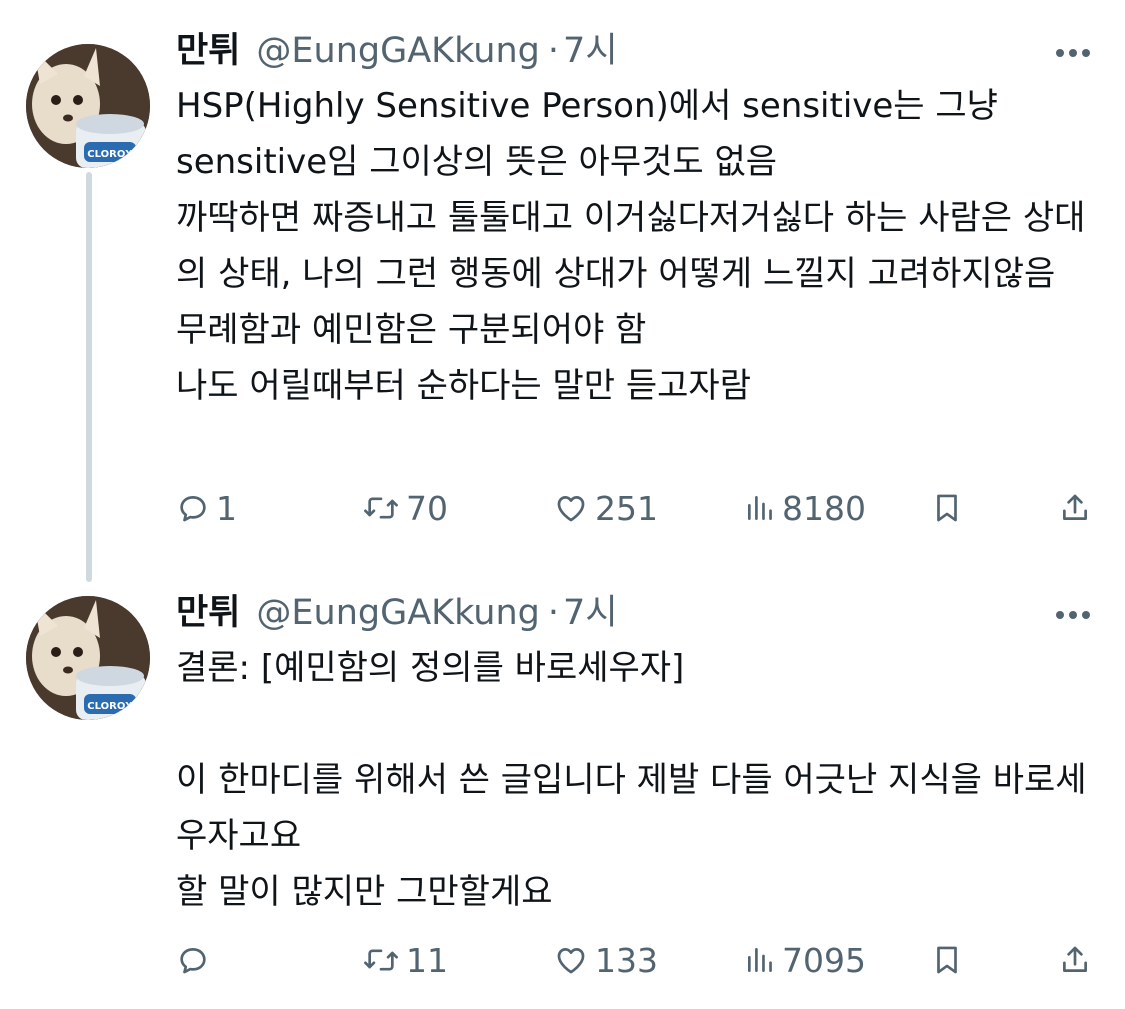  Describe the element at coordinates (824, 960) in the screenshot. I see `views-count: 7095` at that location.